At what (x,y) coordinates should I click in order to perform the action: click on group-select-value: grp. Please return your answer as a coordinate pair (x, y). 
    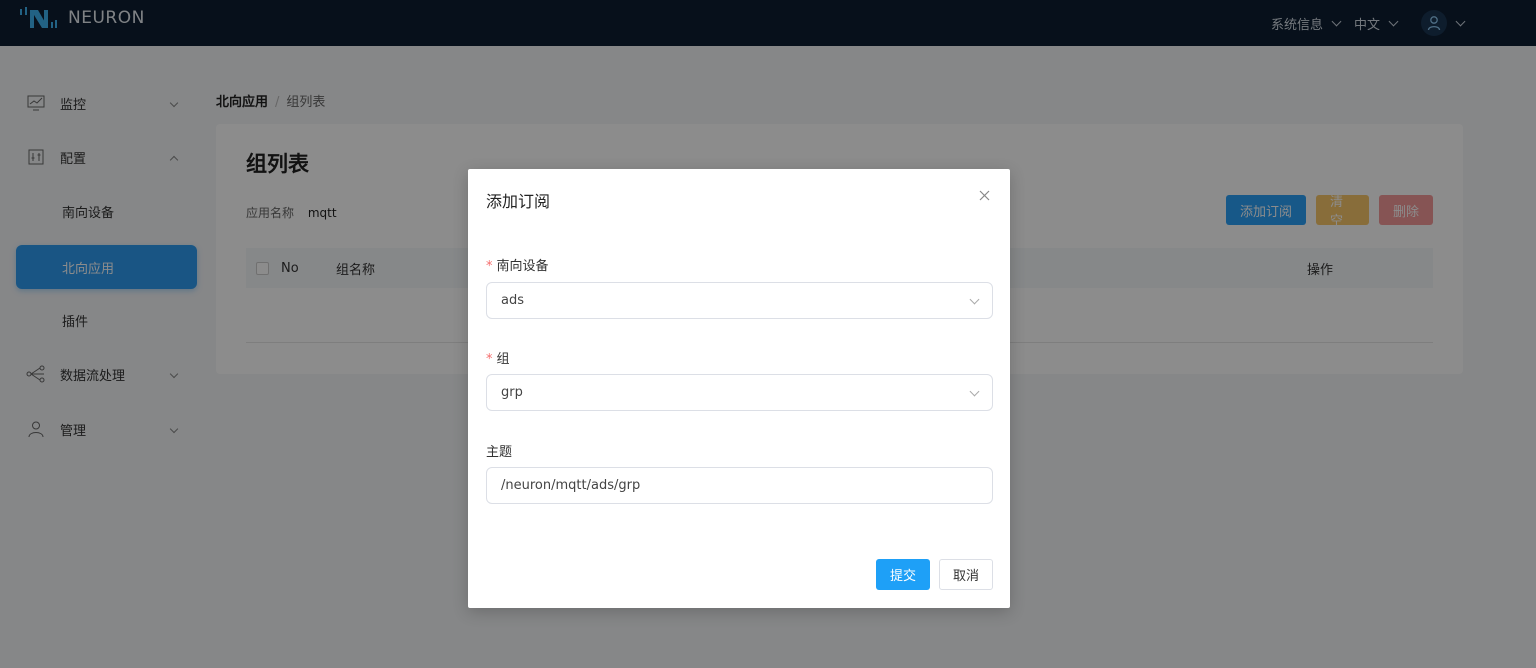
    Looking at the image, I should click on (512, 392).